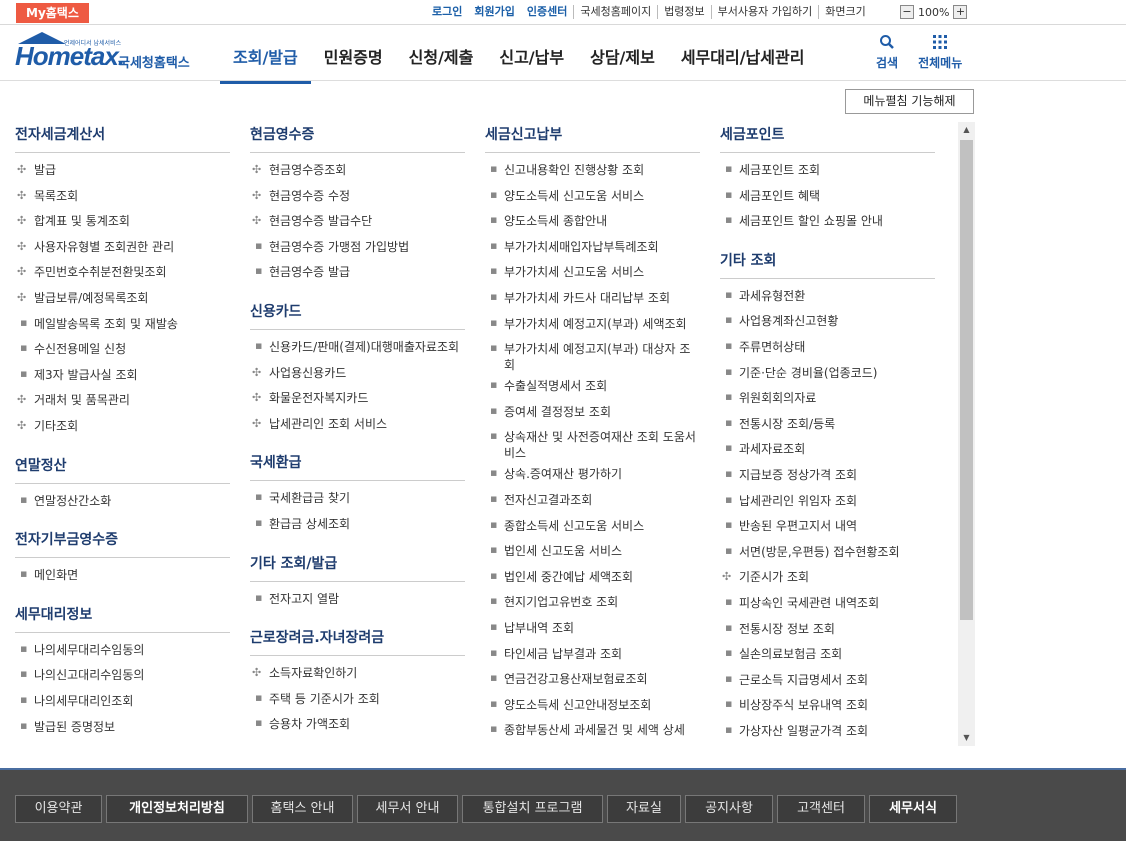  Describe the element at coordinates (827, 321) in the screenshot. I see `menu-item: ▪ 사업용계좌신고현황` at that location.